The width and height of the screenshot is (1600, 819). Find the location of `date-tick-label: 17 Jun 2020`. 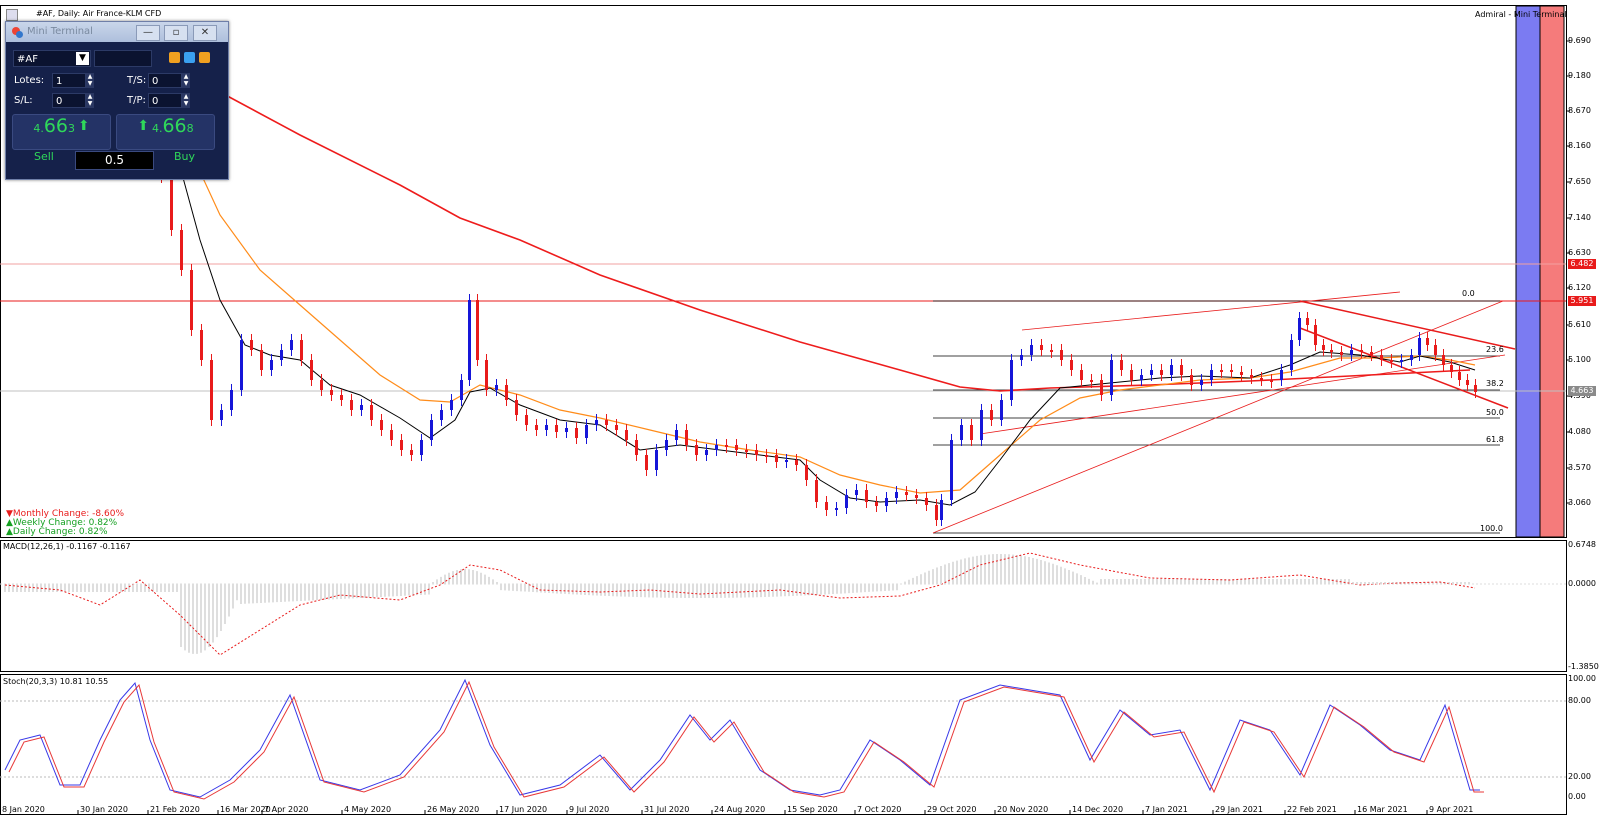

date-tick-label: 17 Jun 2020 is located at coordinates (523, 809).